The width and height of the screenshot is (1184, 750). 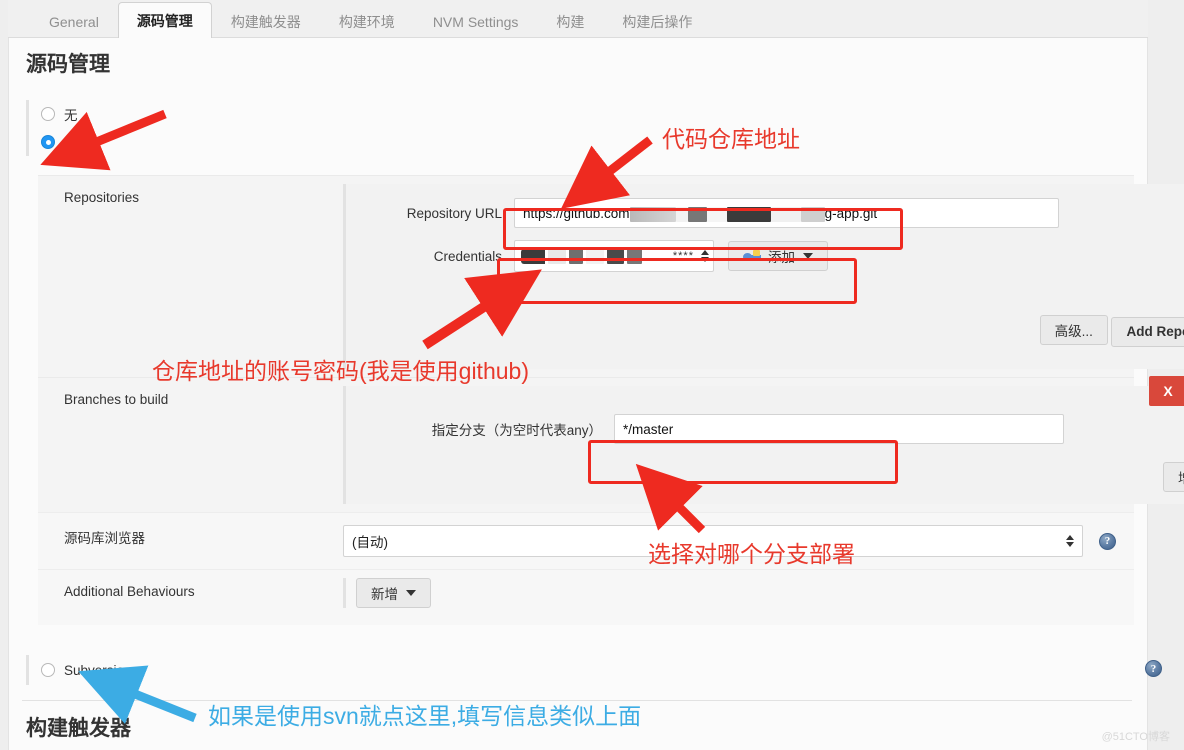 I want to click on page-title: 源码管理, so click(x=68, y=64).